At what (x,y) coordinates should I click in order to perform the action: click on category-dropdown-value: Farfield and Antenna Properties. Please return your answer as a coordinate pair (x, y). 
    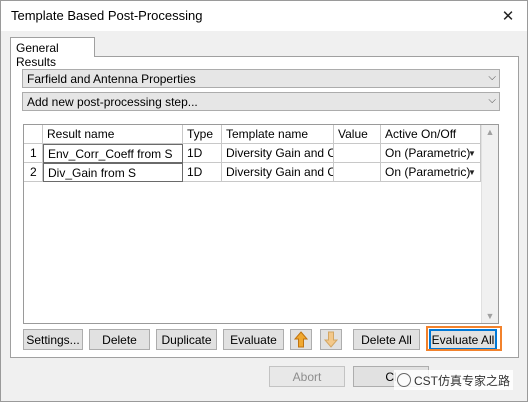
    Looking at the image, I should click on (111, 79).